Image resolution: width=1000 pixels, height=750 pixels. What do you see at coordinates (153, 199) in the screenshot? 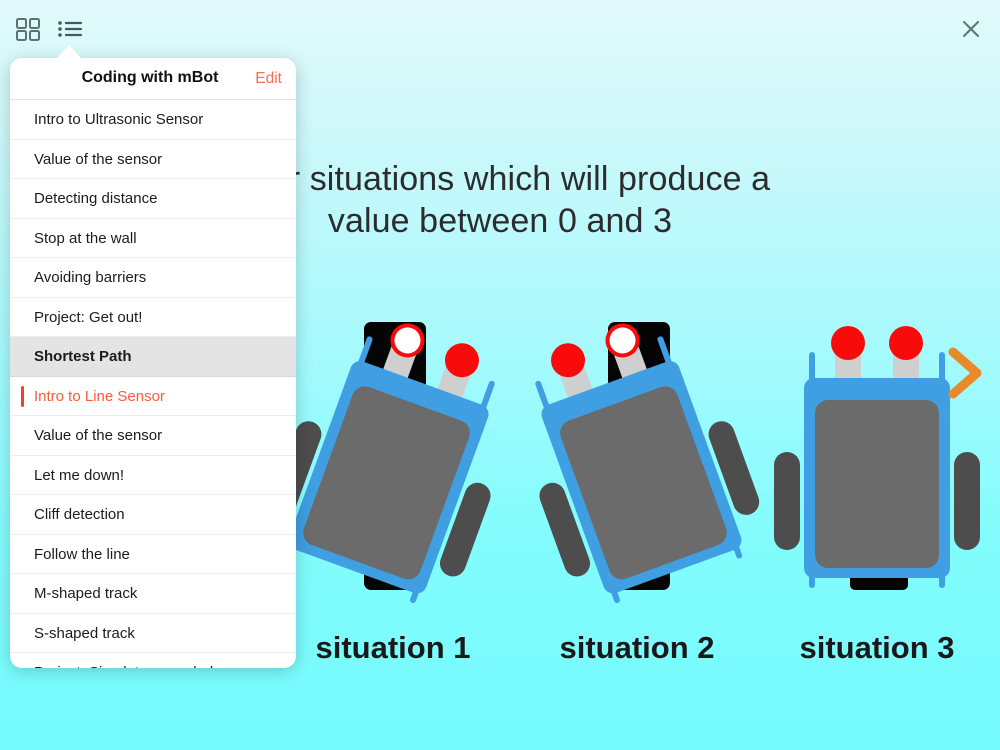
I see `list-item: Detecting distance` at bounding box center [153, 199].